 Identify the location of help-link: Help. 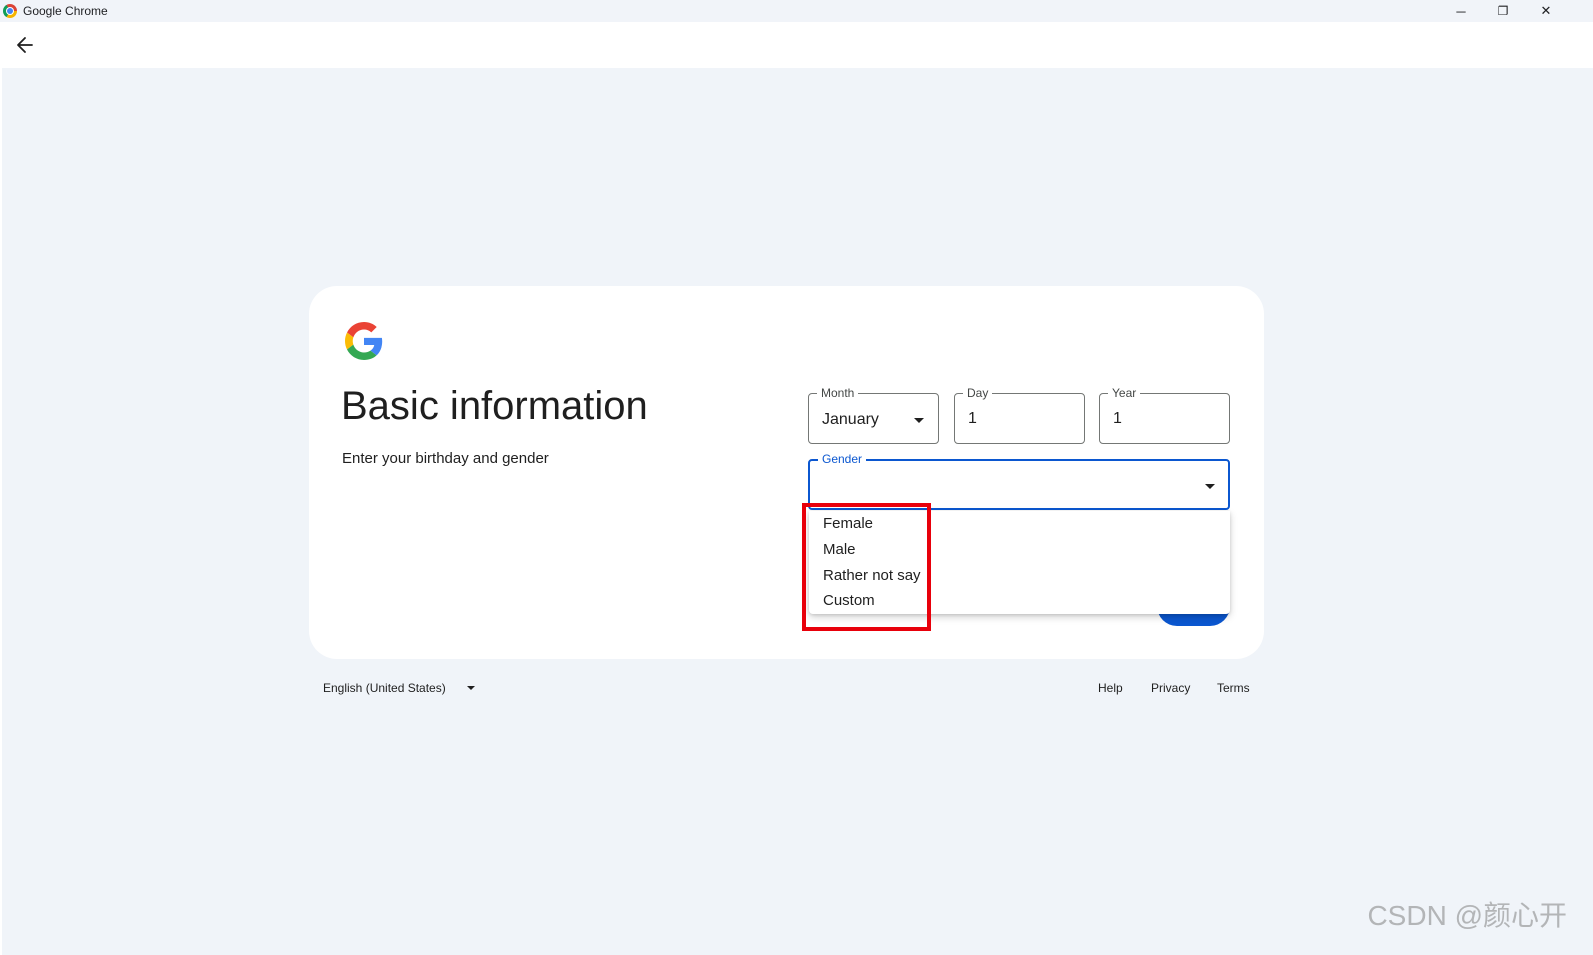
(1110, 688).